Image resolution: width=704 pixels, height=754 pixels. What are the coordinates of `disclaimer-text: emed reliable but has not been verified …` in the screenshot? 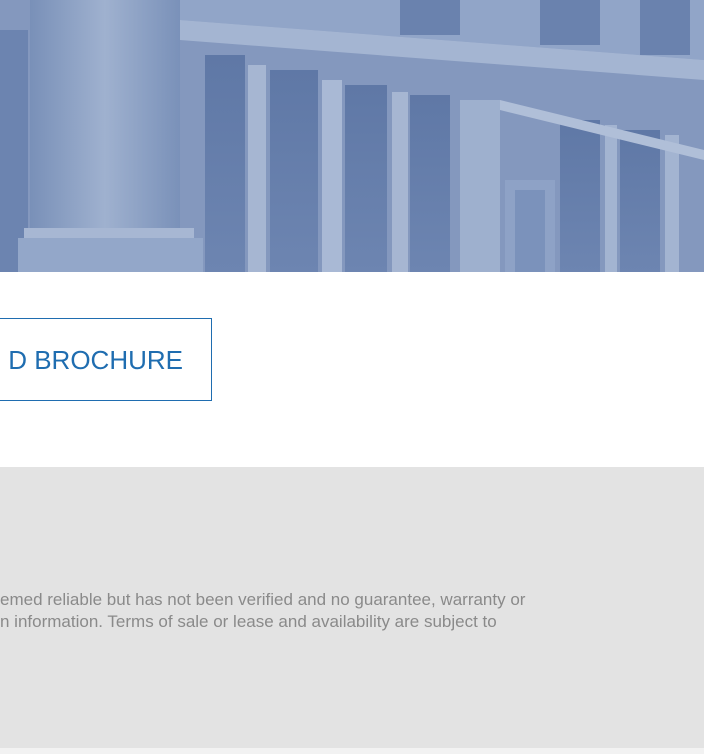 It's located at (335, 611).